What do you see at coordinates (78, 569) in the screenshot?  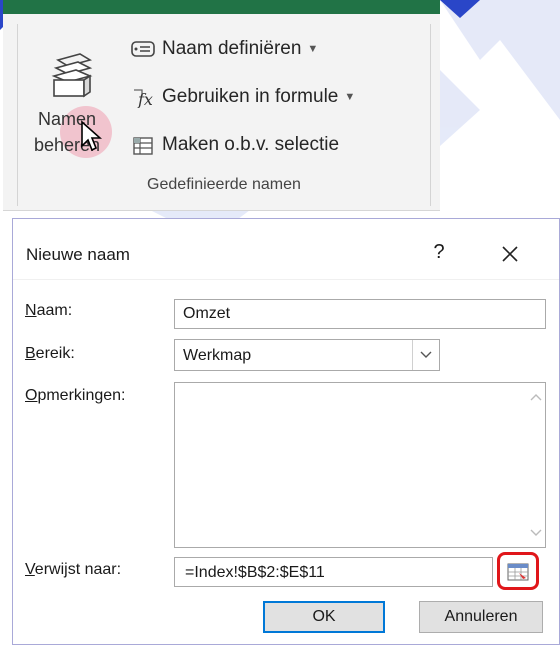 I see `refers-to-label-text: erwijst naar:` at bounding box center [78, 569].